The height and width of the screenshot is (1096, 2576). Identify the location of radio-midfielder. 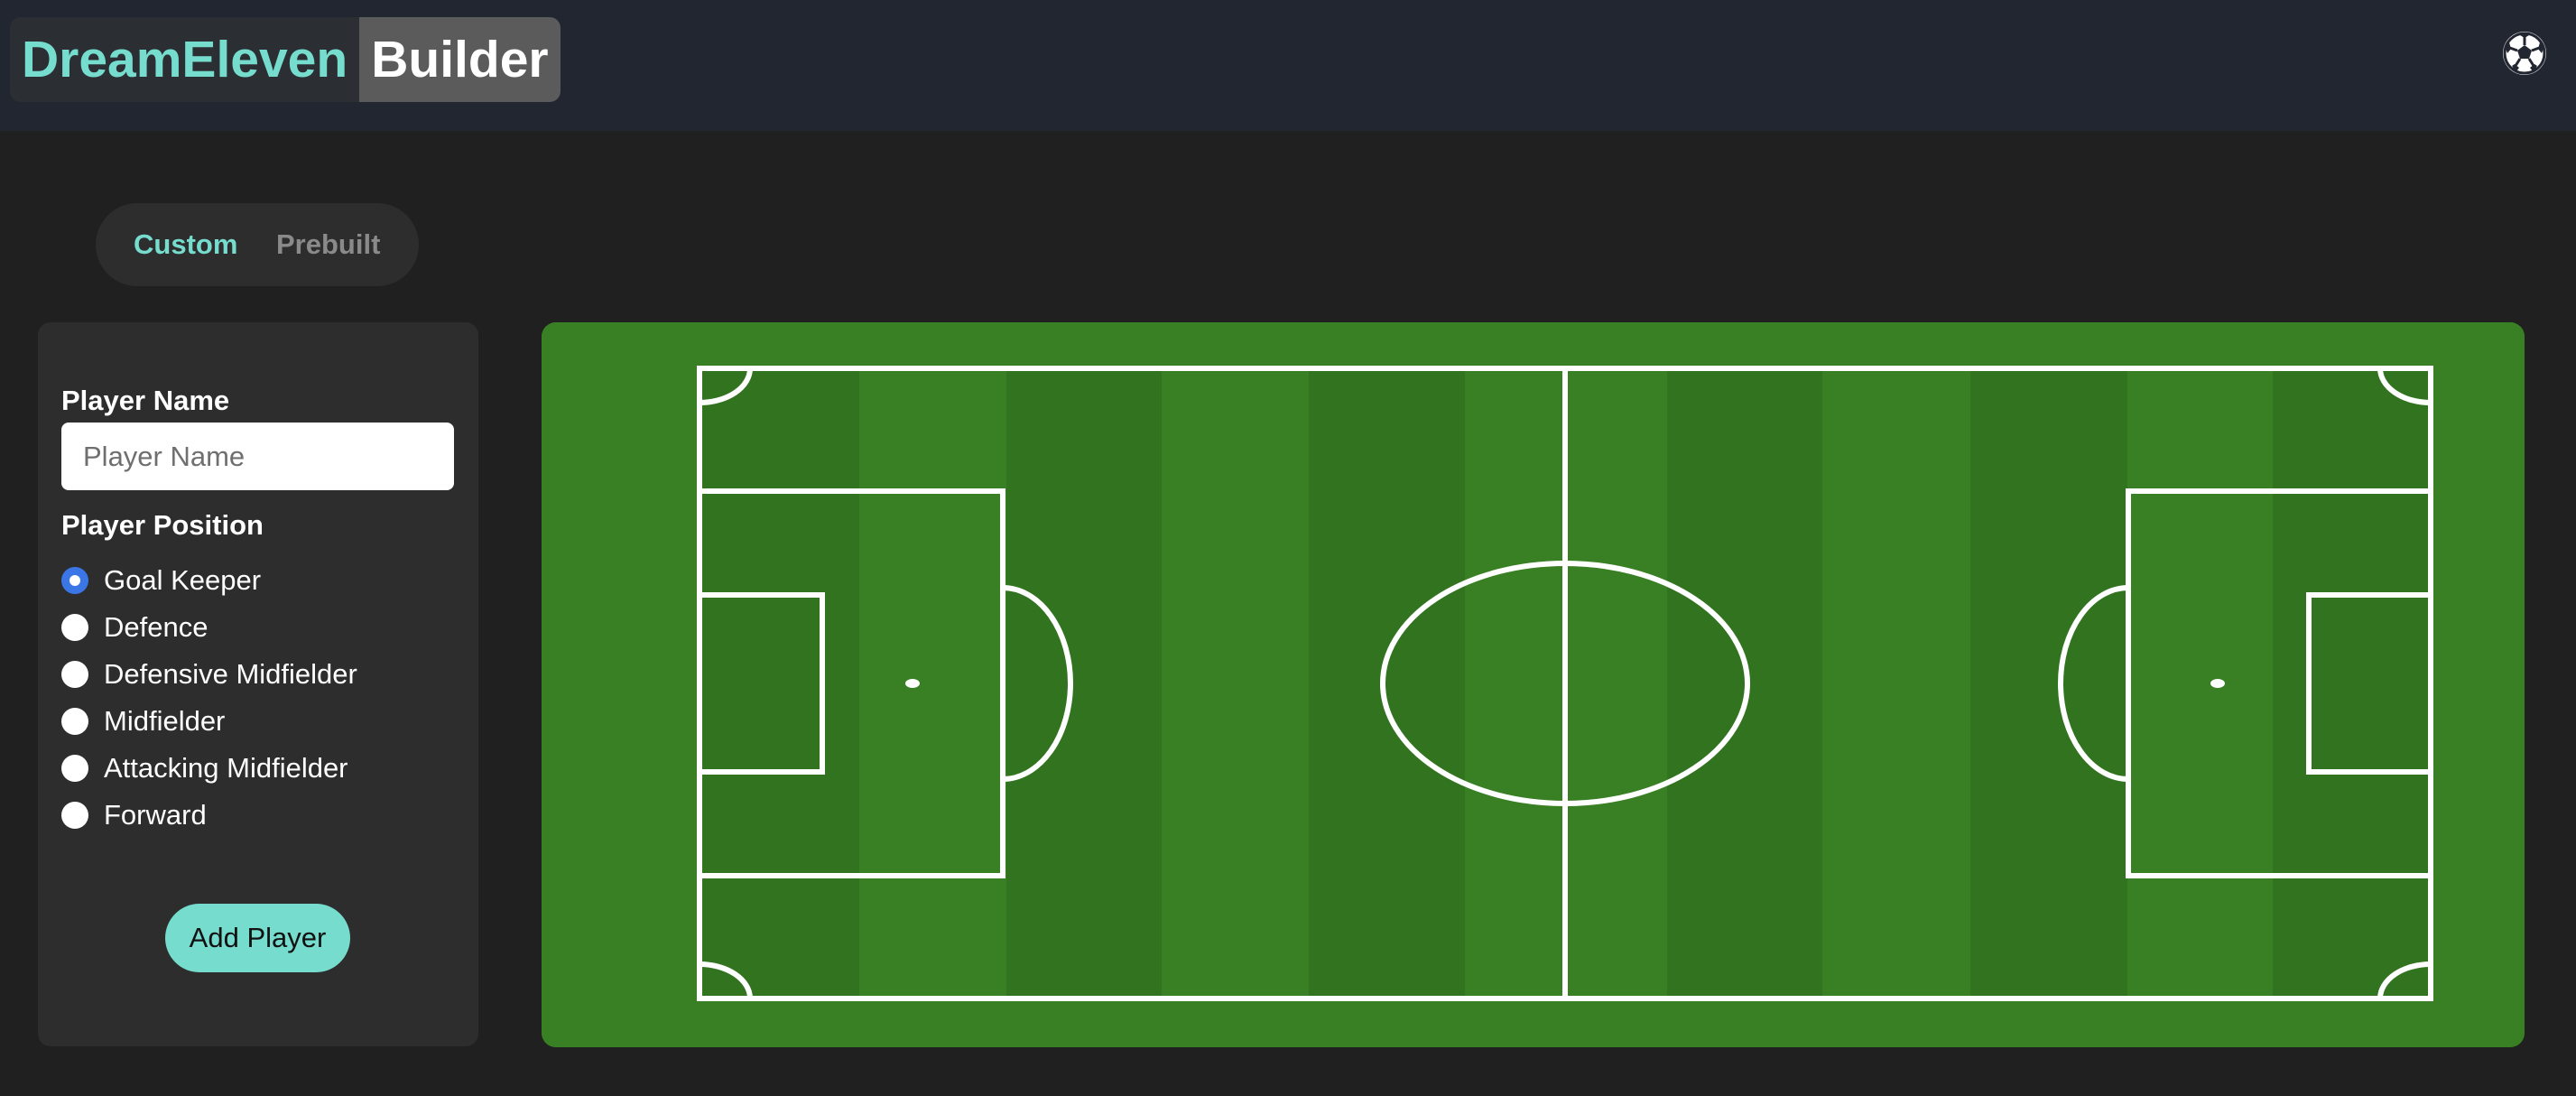
(74, 721).